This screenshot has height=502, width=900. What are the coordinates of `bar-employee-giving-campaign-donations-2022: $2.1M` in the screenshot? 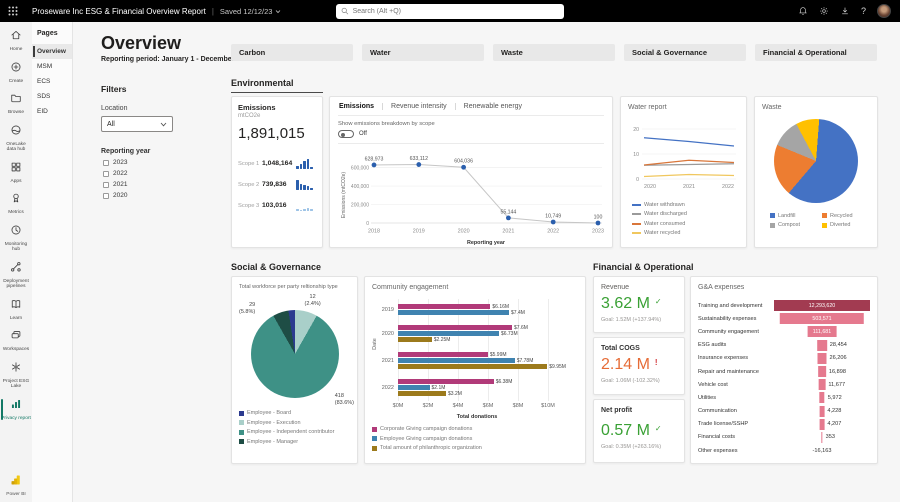 It's located at (421, 388).